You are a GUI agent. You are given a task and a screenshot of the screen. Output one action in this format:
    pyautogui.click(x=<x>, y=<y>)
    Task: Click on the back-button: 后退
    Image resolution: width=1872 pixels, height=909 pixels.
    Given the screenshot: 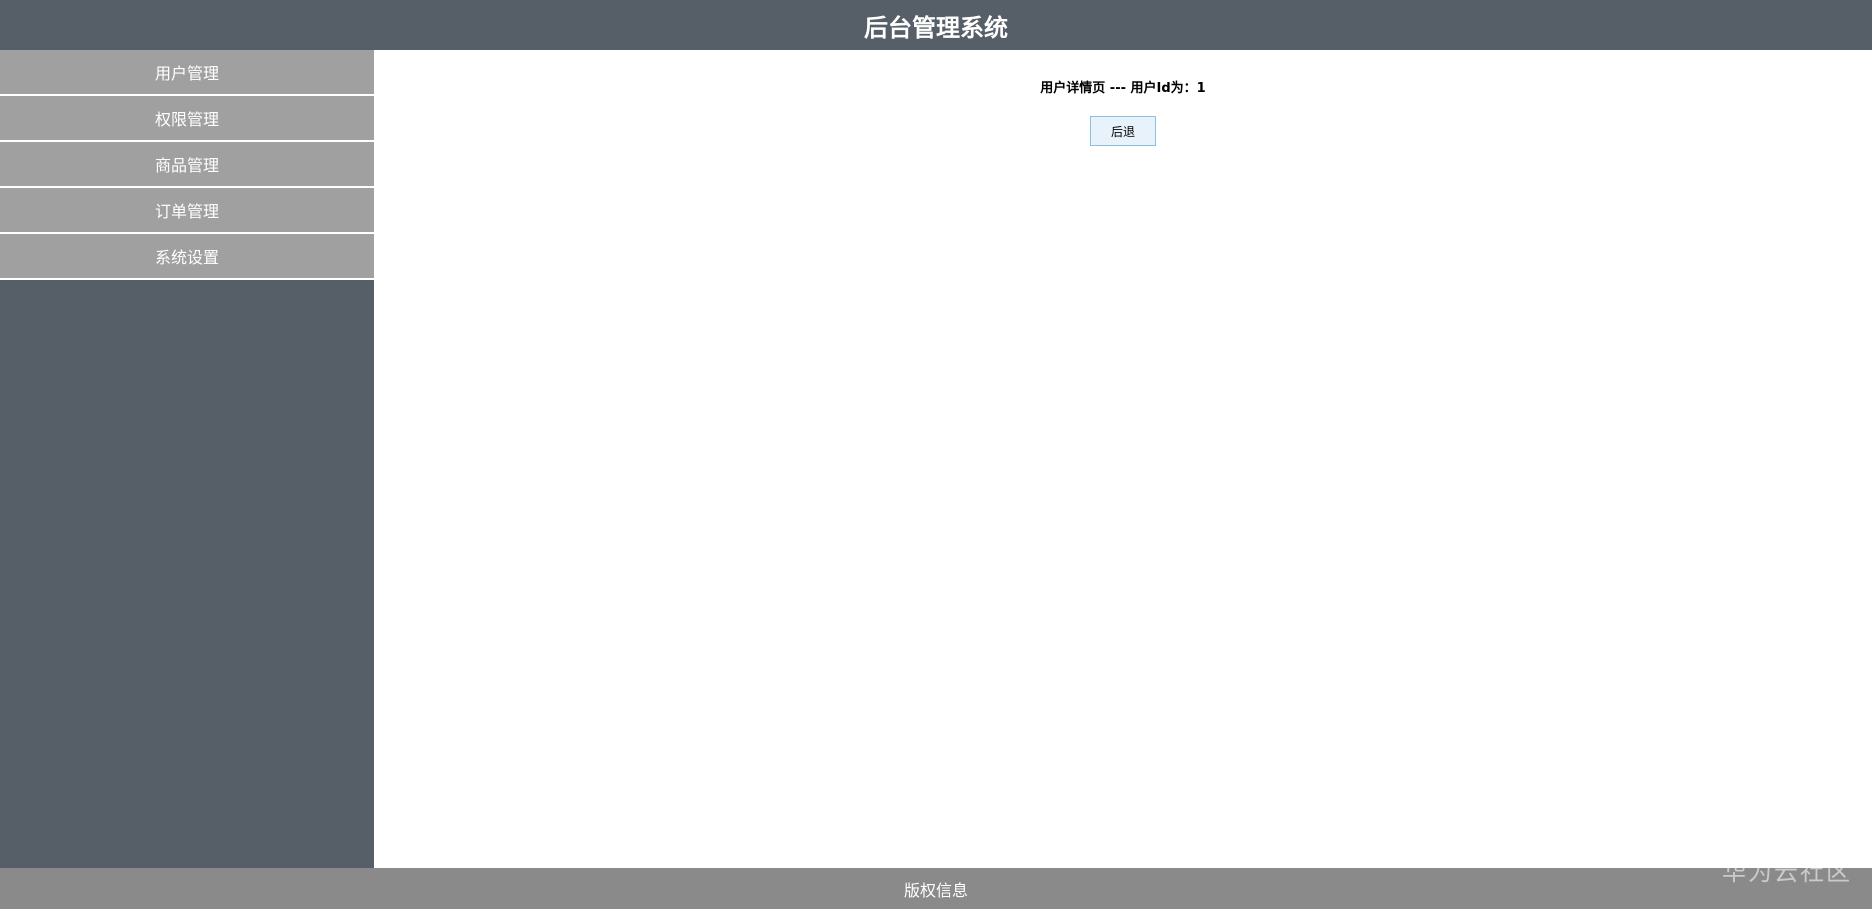 What is the action you would take?
    pyautogui.click(x=1123, y=131)
    